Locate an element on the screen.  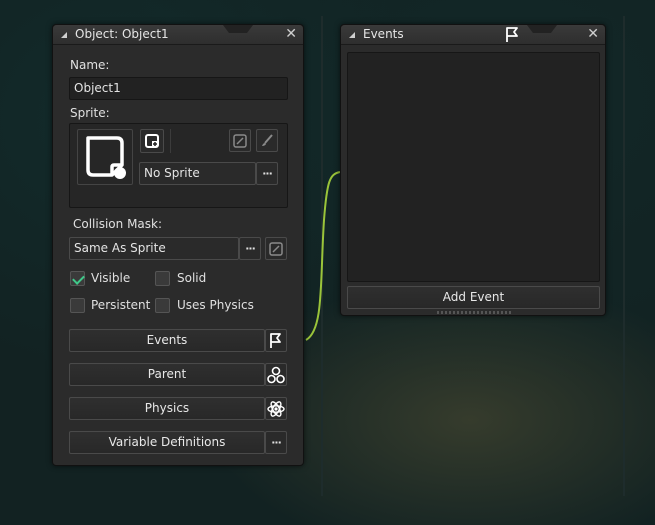
visible-checkbox is located at coordinates (77, 278).